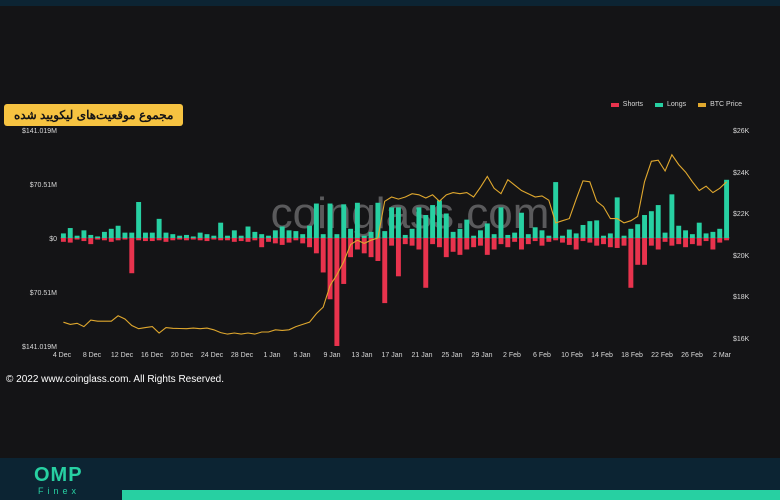 This screenshot has height=500, width=780. I want to click on x-tick-label: 26 Feb, so click(692, 355).